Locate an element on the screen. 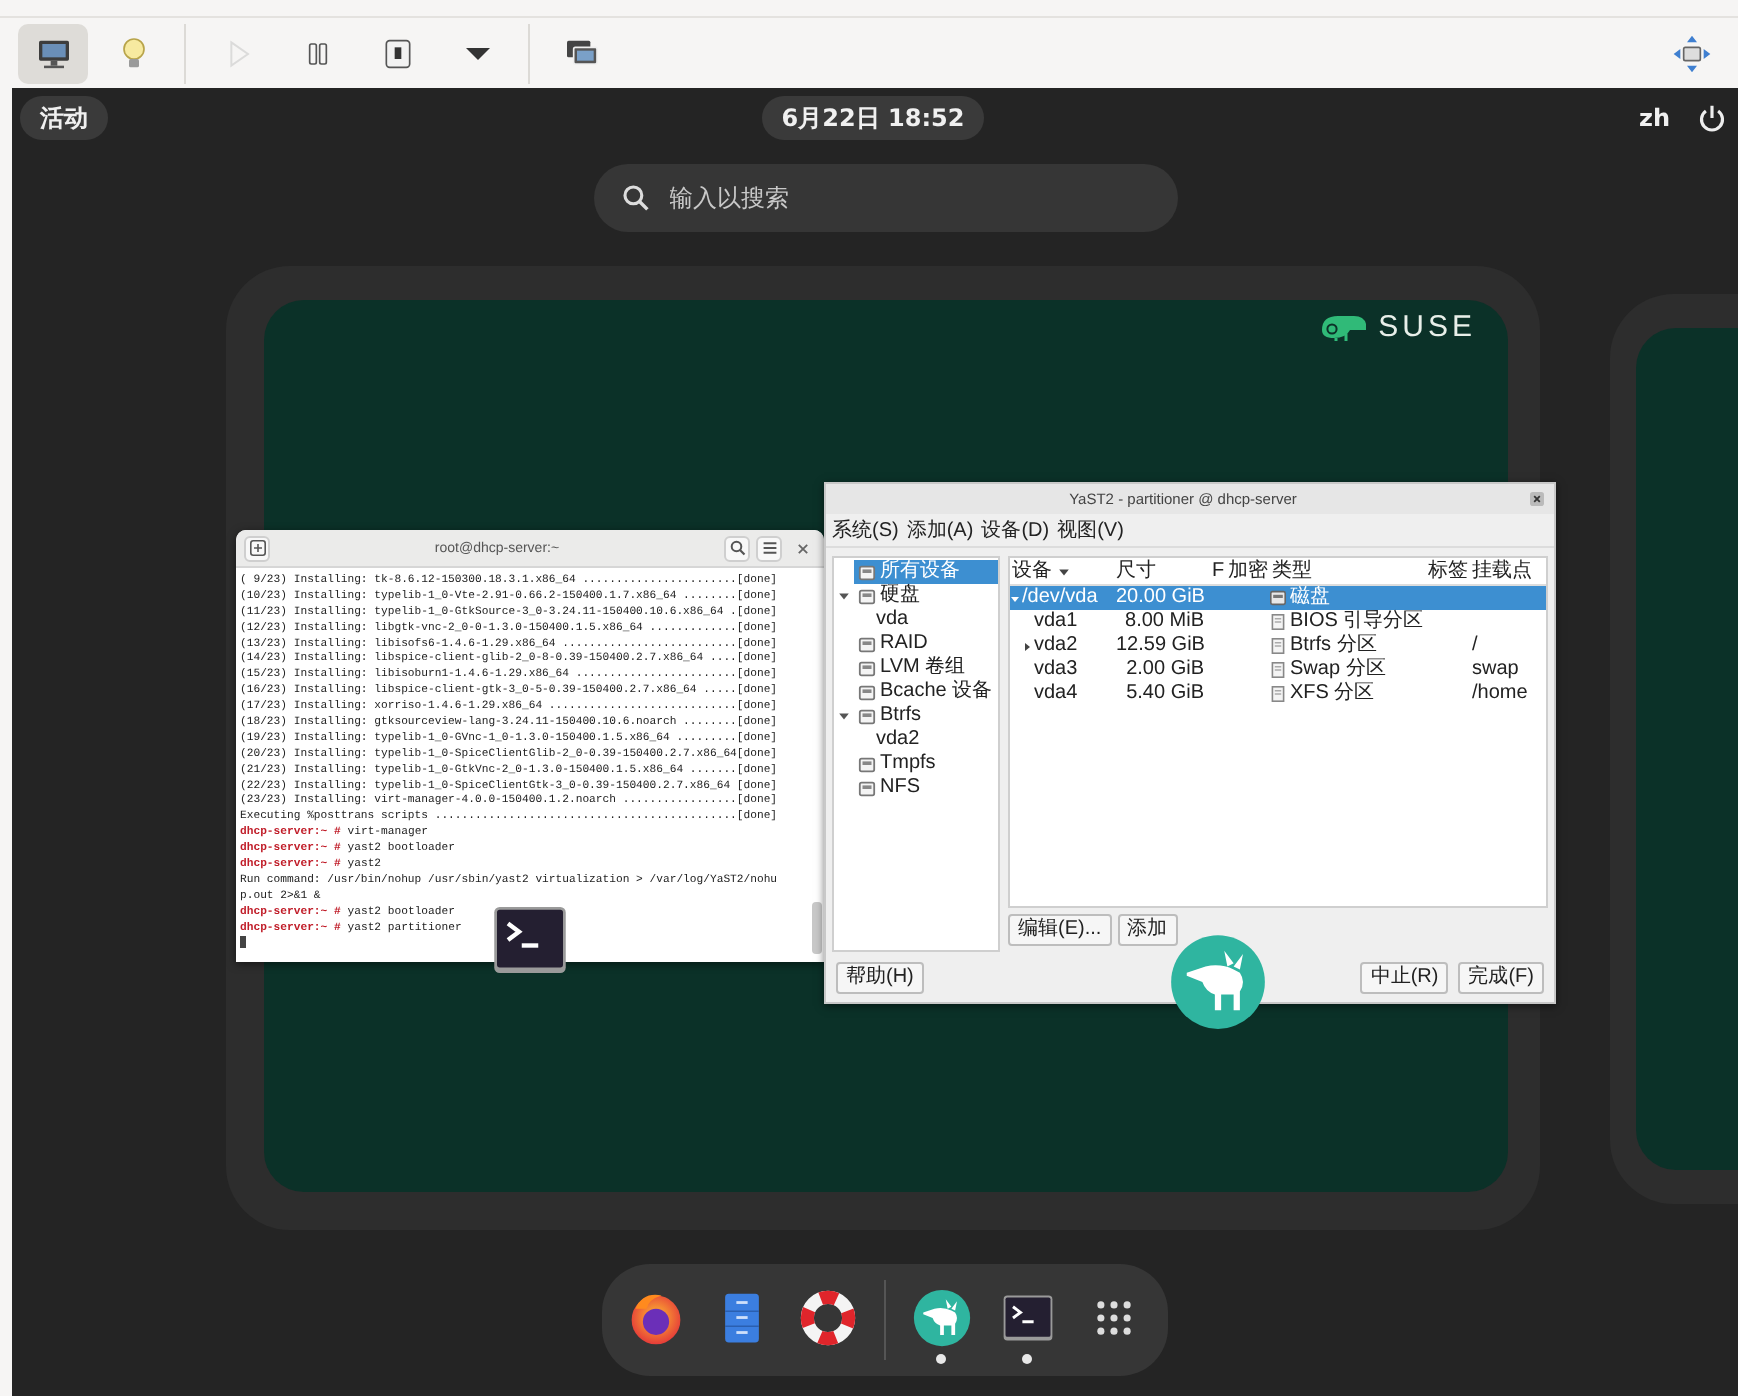  table-cell-text: 12.59 GiB is located at coordinates (1160, 646).